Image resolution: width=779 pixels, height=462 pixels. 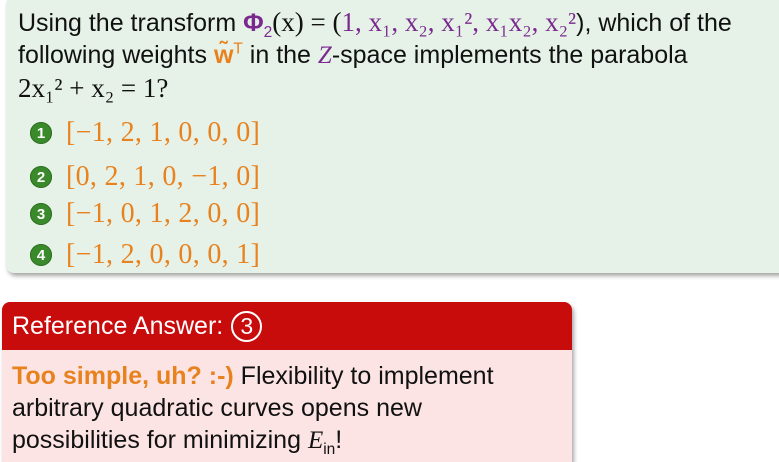 I want to click on reference-answer-title: Reference Answer:, so click(x=118, y=325).